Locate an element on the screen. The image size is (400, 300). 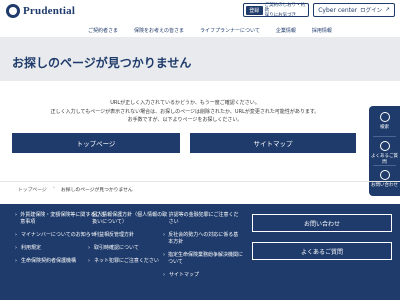
nav-item-lifeplanner: ライフプランナーについて is located at coordinates (230, 30).